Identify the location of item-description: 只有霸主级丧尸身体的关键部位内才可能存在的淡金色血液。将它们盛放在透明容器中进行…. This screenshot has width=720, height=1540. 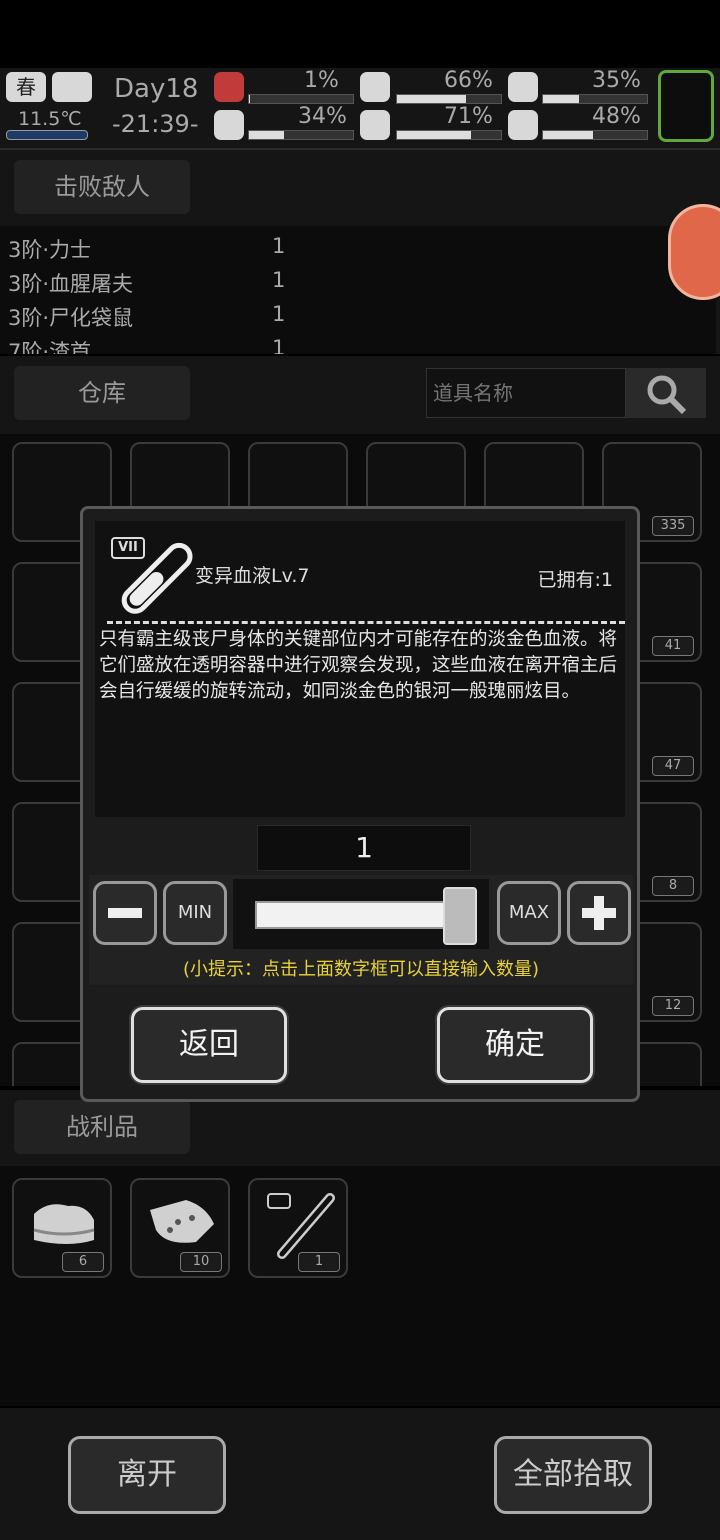
(358, 665).